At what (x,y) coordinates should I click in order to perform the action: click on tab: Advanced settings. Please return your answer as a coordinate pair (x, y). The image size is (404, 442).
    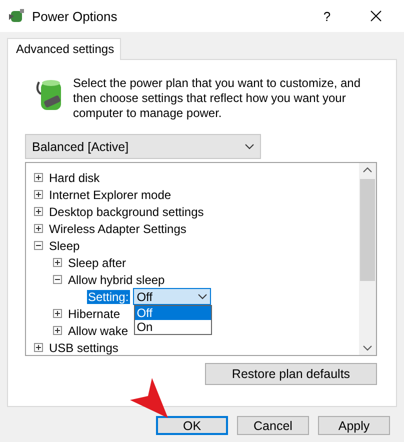
    Looking at the image, I should click on (64, 49).